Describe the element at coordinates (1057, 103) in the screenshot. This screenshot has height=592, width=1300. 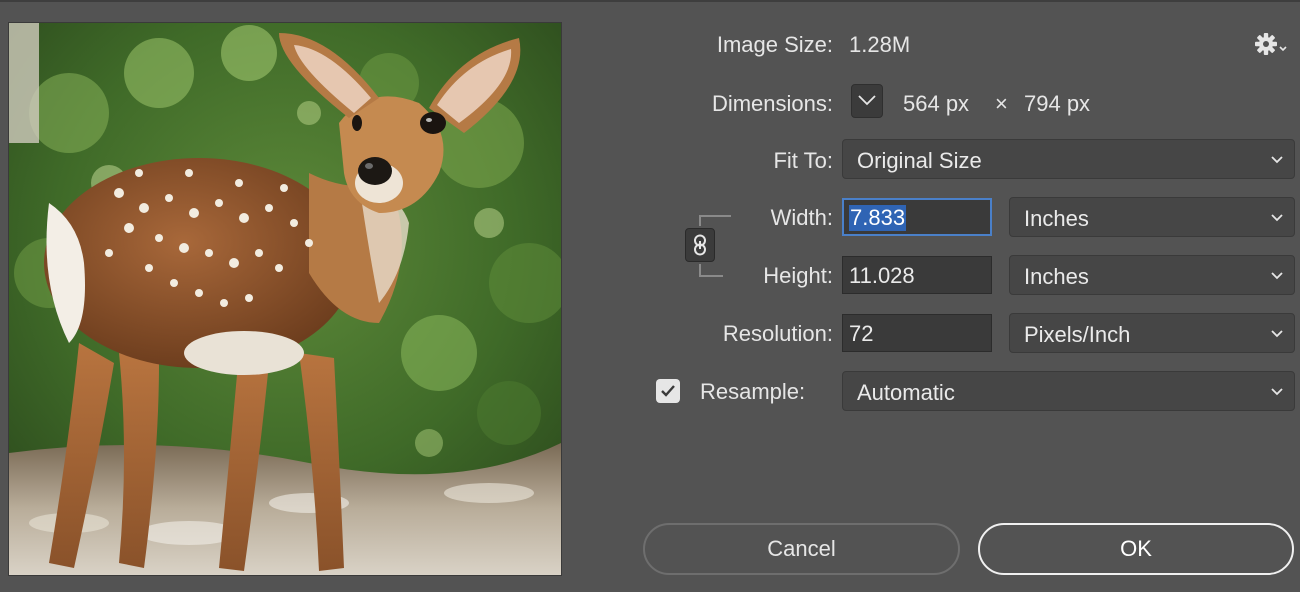
I see `dimensions-height: 794 px` at that location.